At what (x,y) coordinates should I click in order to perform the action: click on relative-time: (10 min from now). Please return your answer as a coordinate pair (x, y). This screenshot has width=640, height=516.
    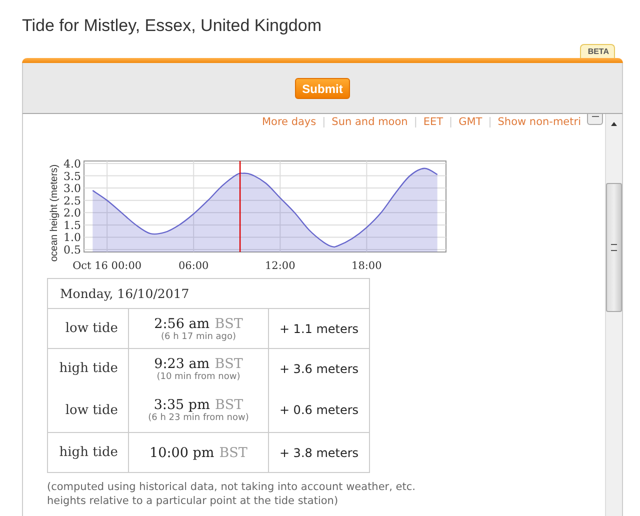
    Looking at the image, I should click on (199, 377).